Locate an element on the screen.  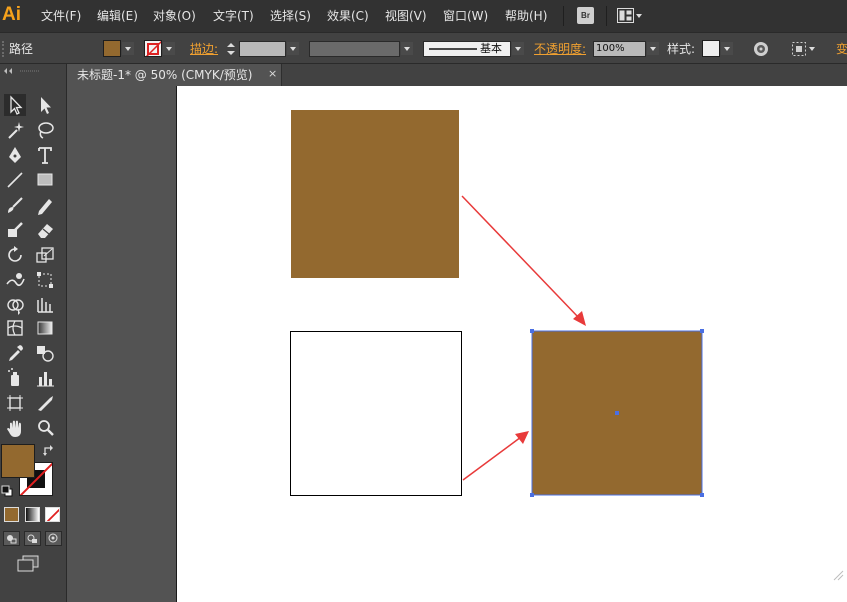
filled-square-source is located at coordinates (375, 194).